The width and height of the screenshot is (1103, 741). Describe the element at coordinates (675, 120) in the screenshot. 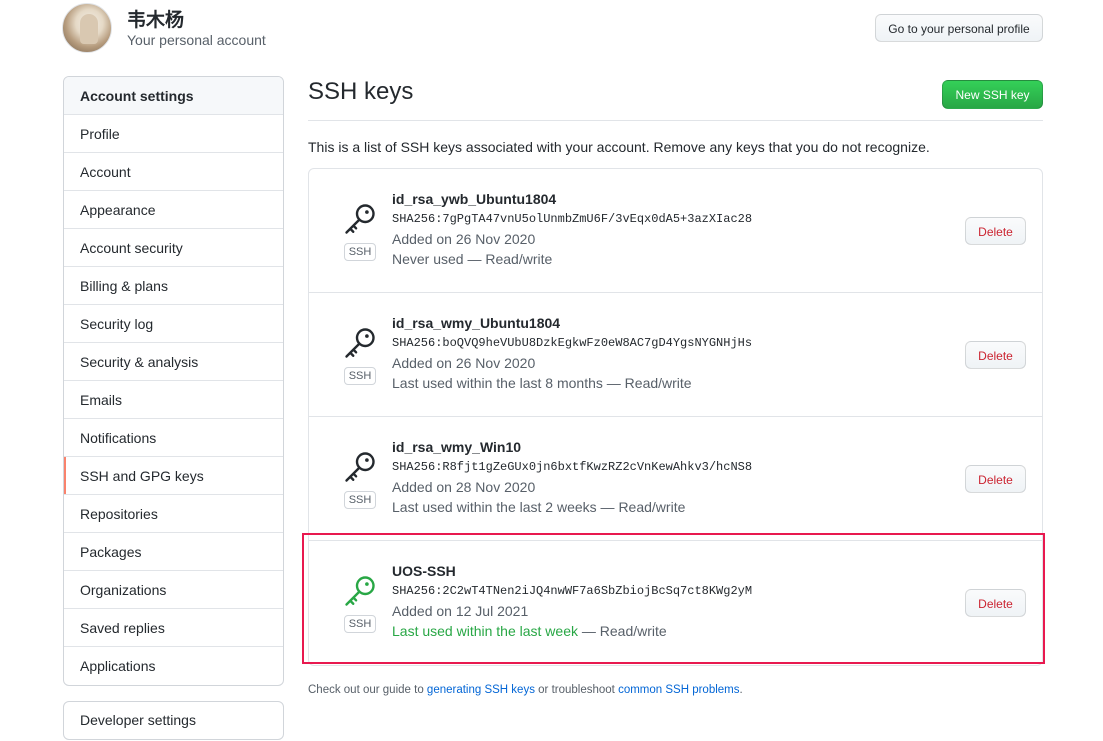

I see `divider` at that location.